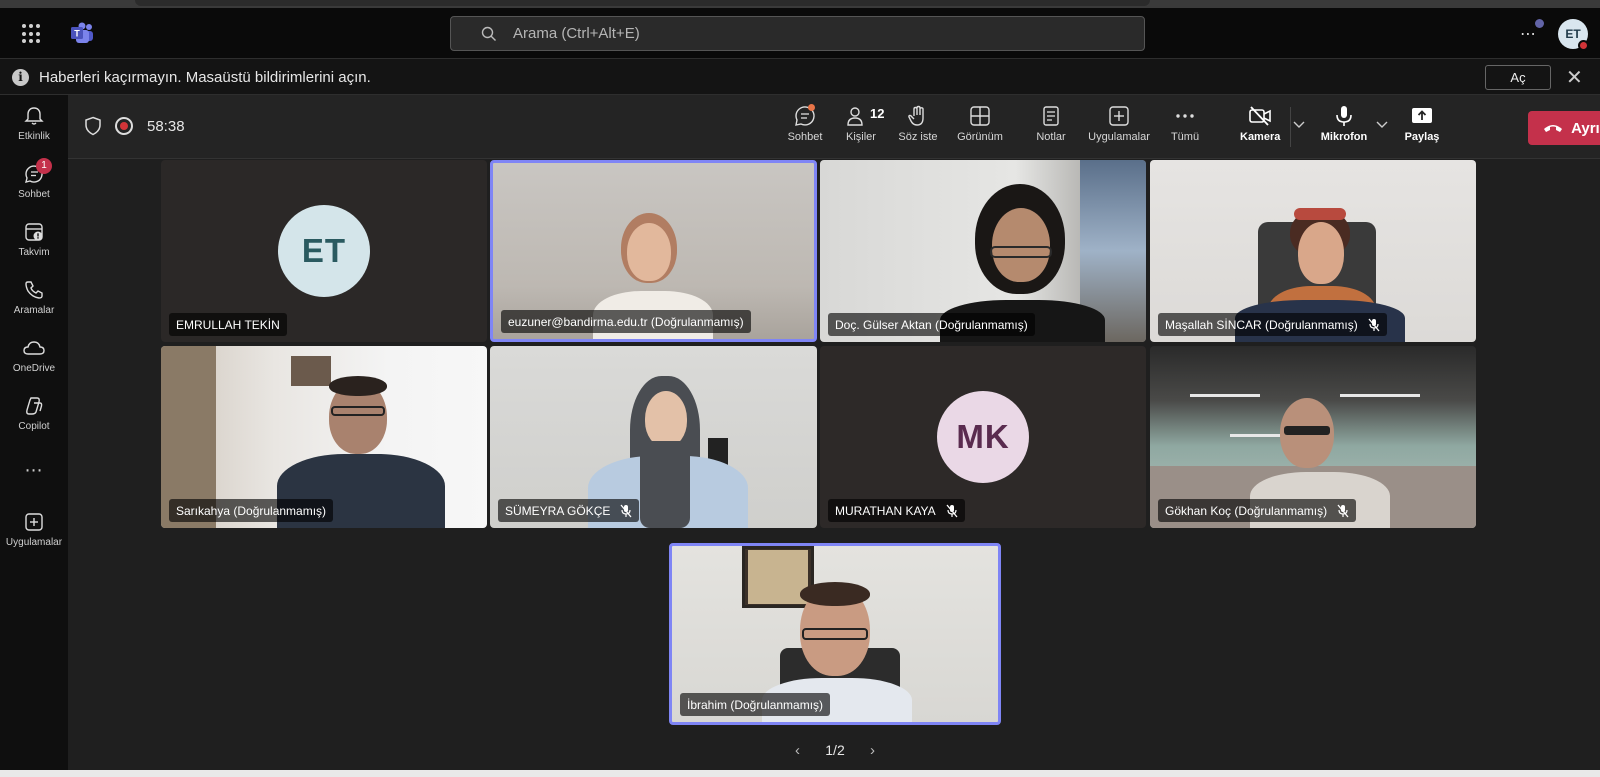 This screenshot has width=1600, height=777. Describe the element at coordinates (983, 251) in the screenshot. I see `participant-tile: Doç. Gülser Aktan (Doğrulanmamış)` at that location.